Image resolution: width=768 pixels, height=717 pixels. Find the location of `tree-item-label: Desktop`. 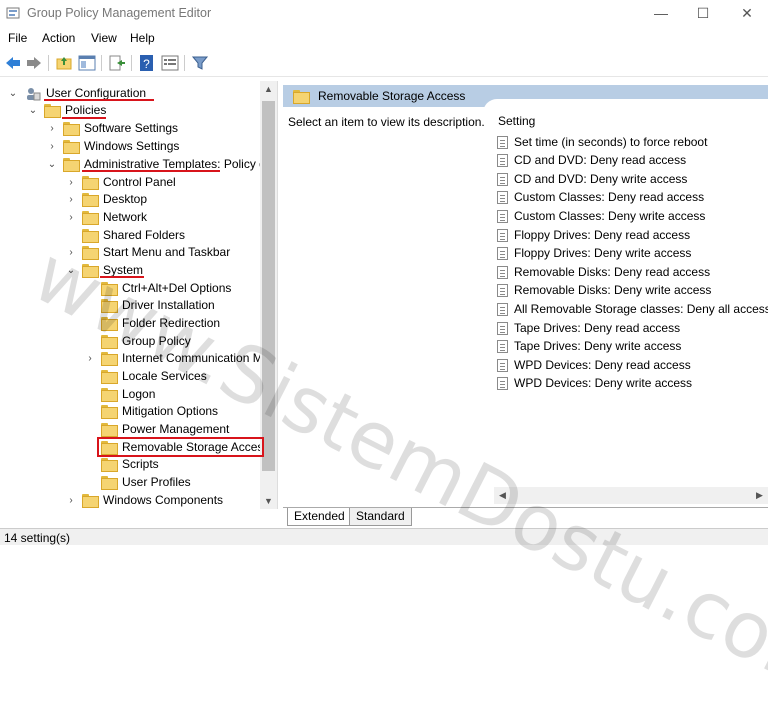

tree-item-label: Desktop is located at coordinates (125, 199).